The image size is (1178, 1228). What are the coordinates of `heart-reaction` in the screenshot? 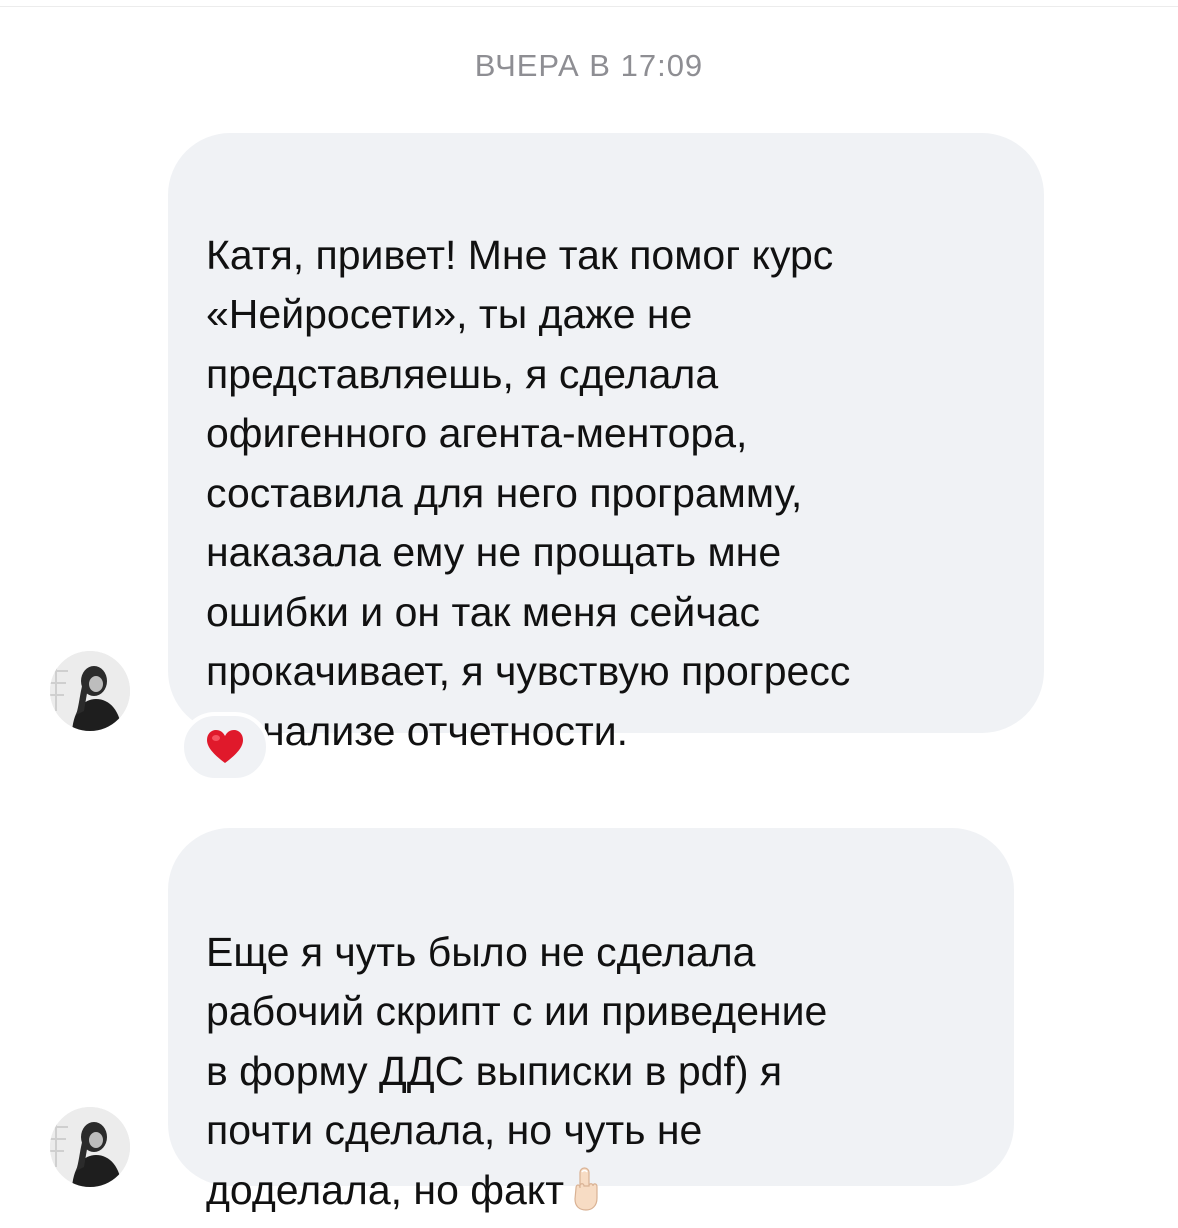 It's located at (225, 747).